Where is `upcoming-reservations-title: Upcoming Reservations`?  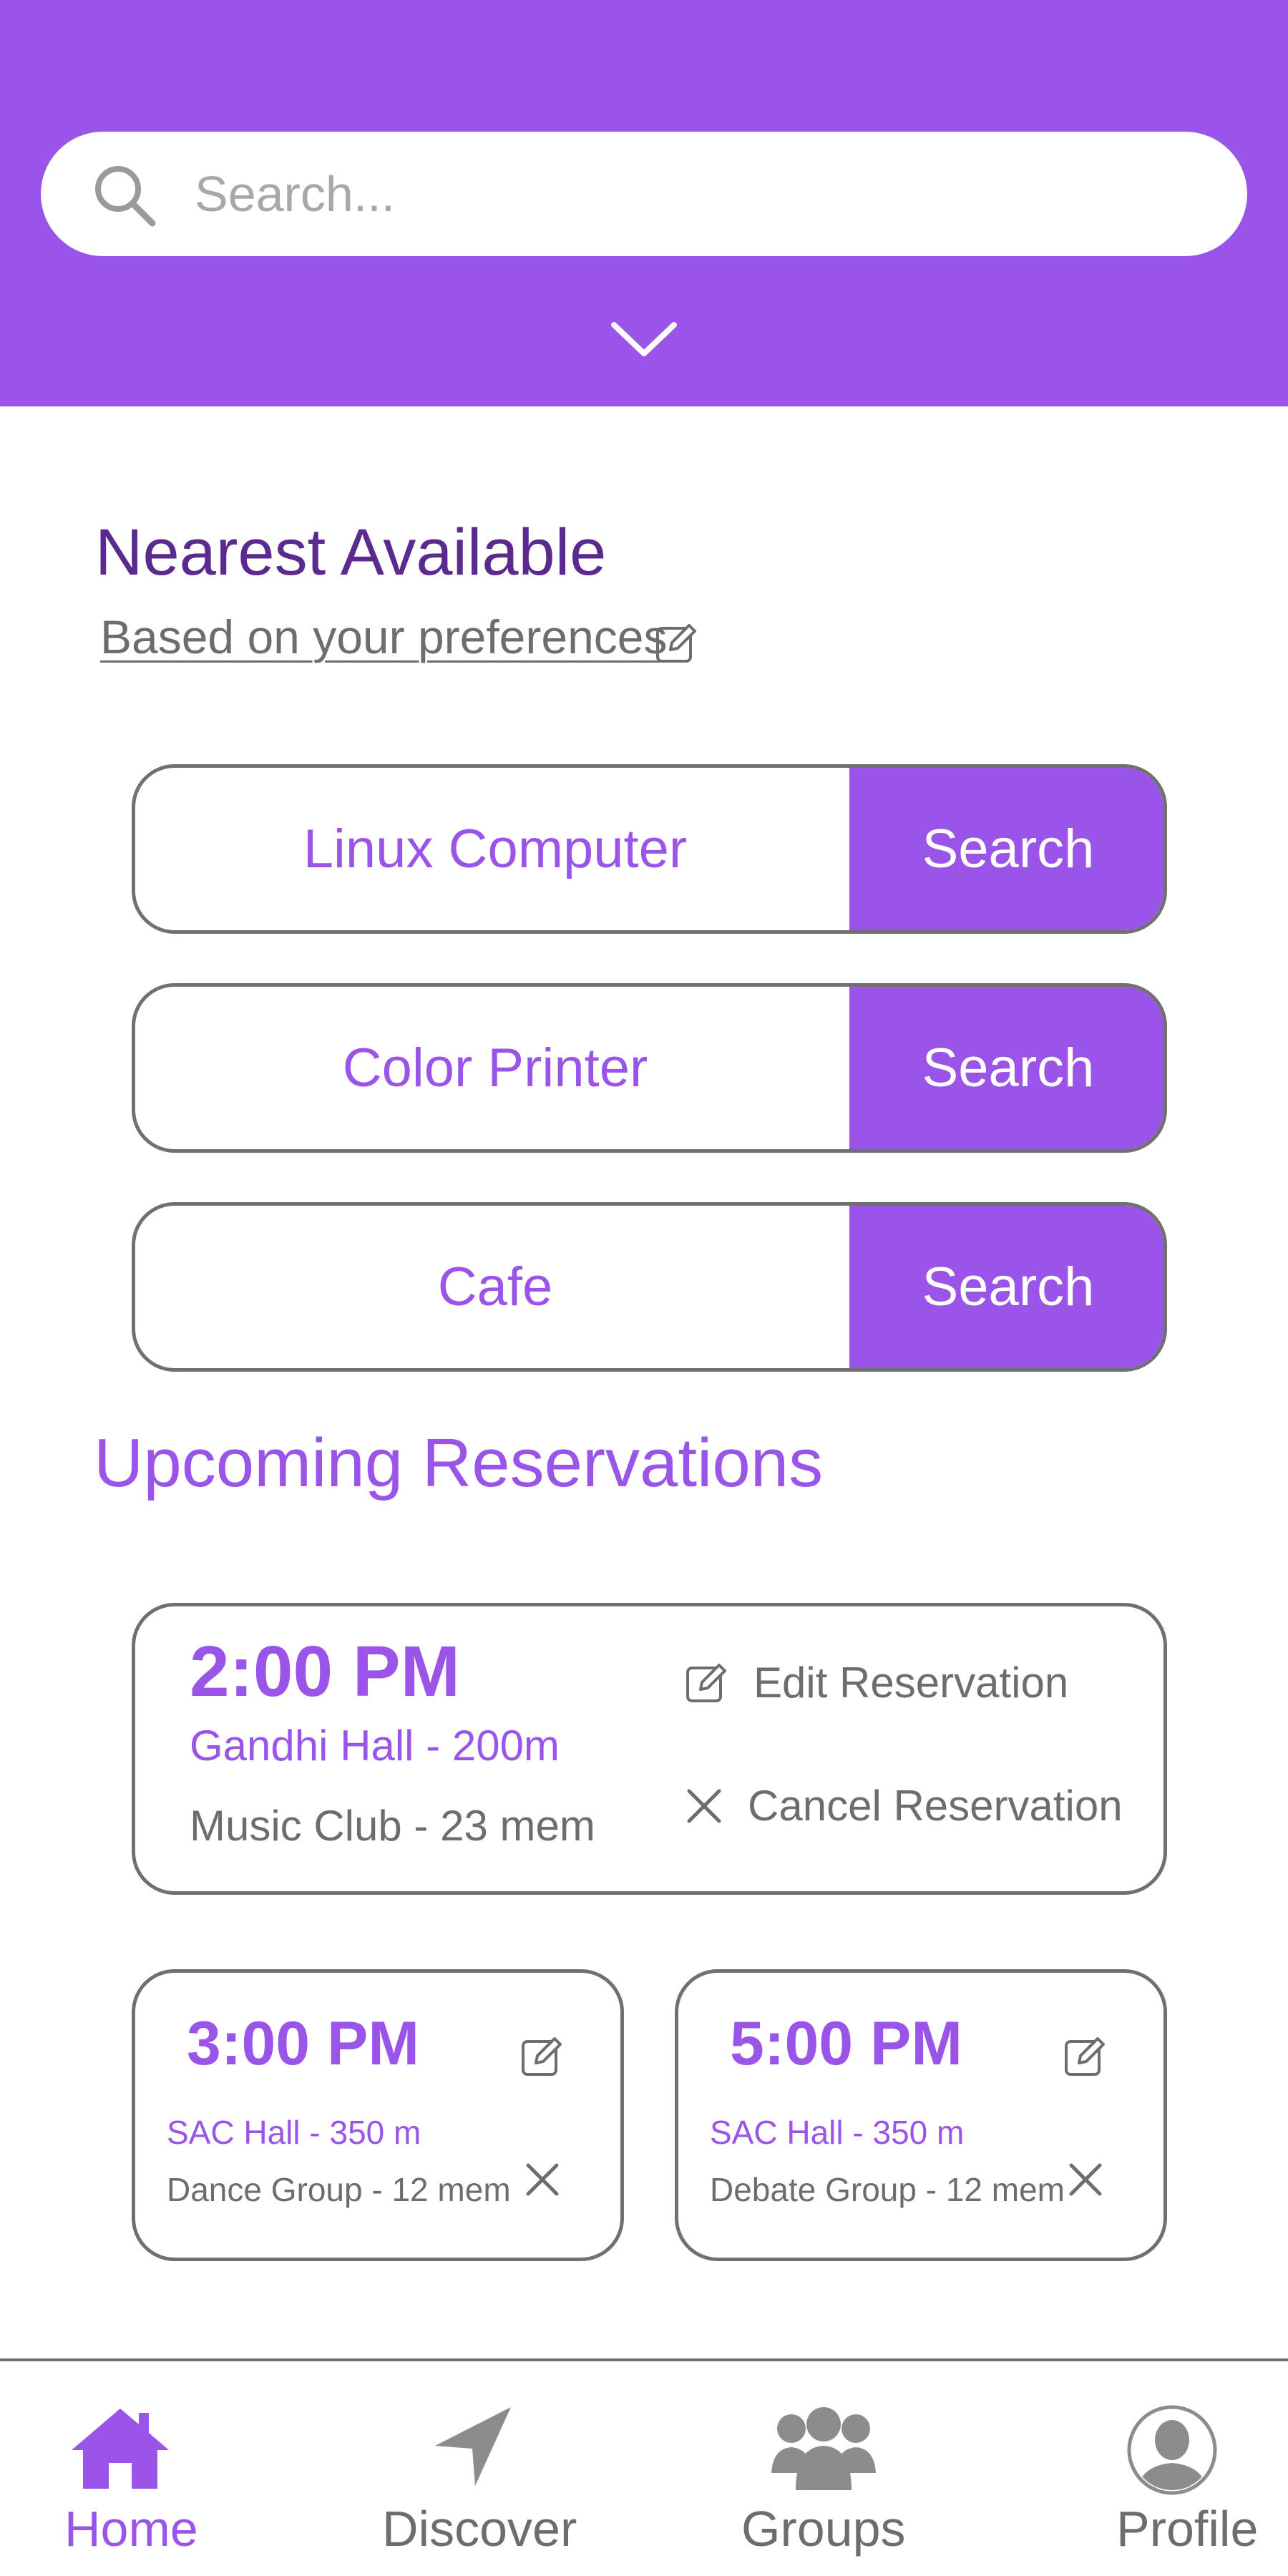
upcoming-reservations-title: Upcoming Reservations is located at coordinates (459, 1463).